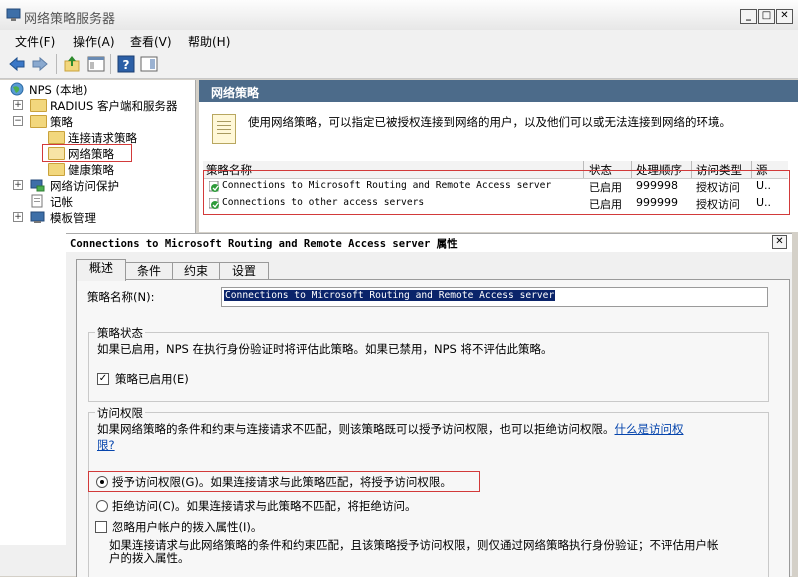  What do you see at coordinates (61, 202) in the screenshot?
I see `tree-item-accounting: 记帐` at bounding box center [61, 202].